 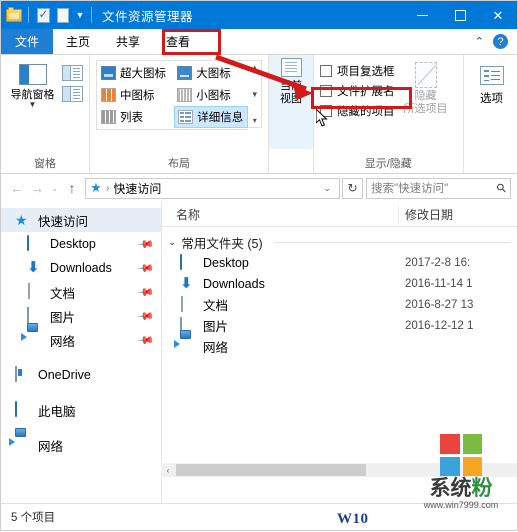 I want to click on column-header-row: 名称 修改日期, so click(x=339, y=214).